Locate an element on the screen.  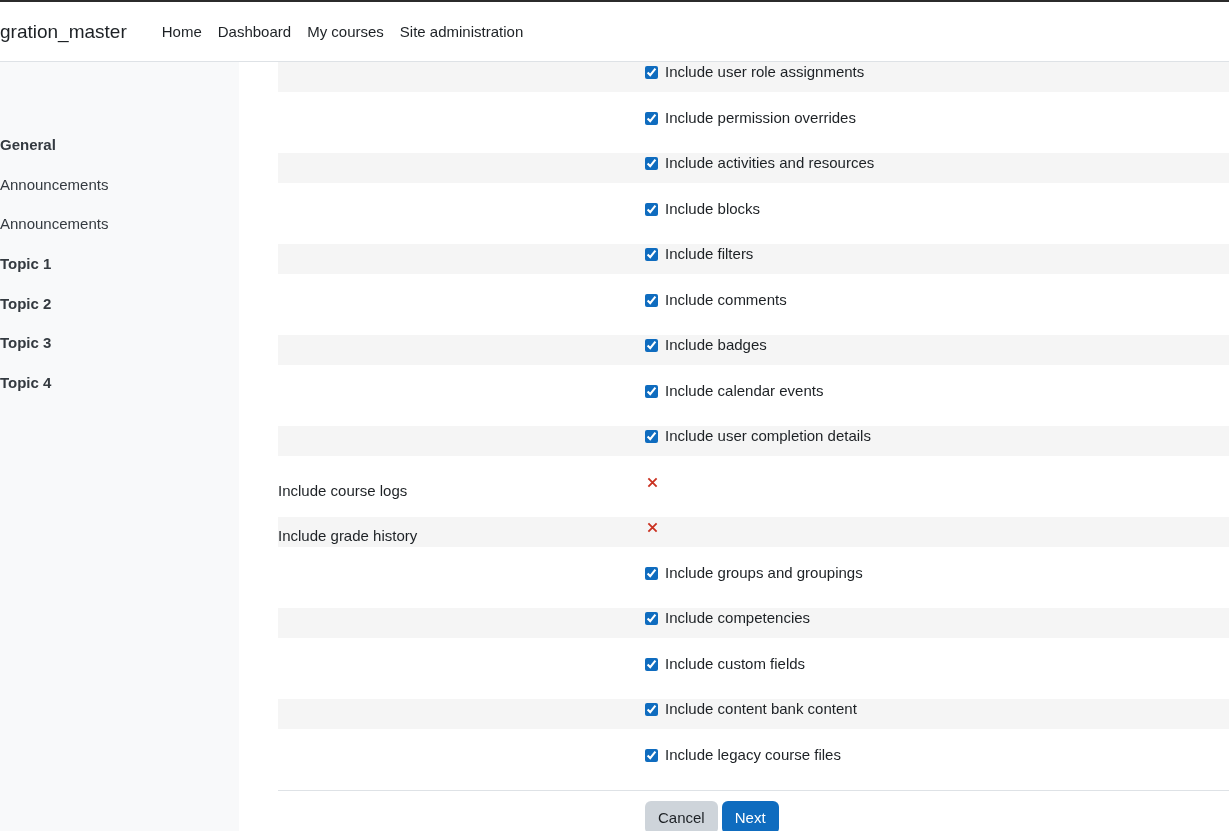
checkbox-label: Include legacy course files is located at coordinates (753, 754).